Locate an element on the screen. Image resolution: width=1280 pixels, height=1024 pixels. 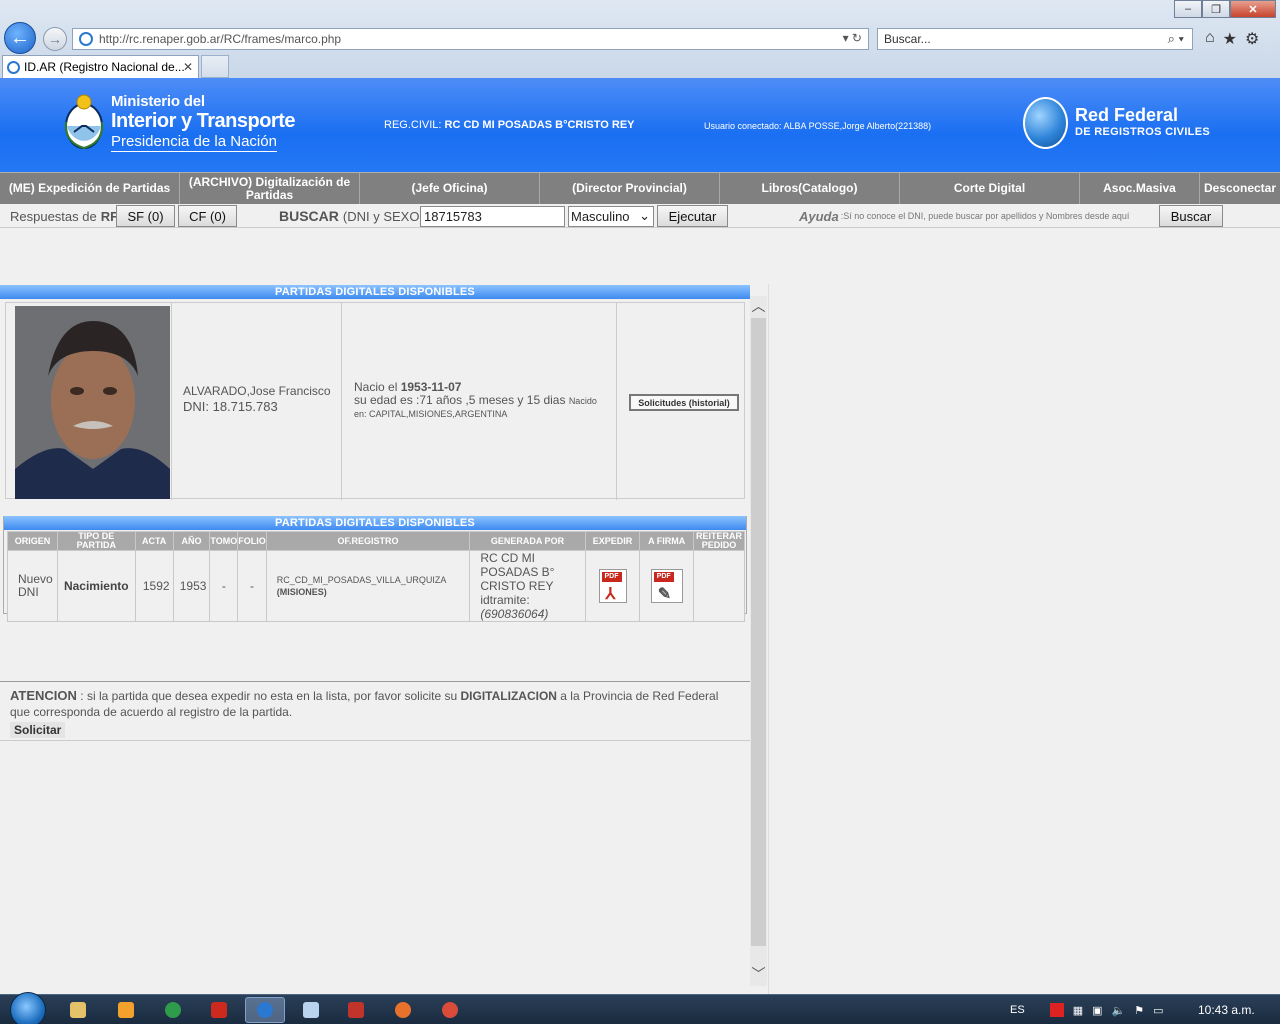
sf-button: SF (0) is located at coordinates (145, 216).